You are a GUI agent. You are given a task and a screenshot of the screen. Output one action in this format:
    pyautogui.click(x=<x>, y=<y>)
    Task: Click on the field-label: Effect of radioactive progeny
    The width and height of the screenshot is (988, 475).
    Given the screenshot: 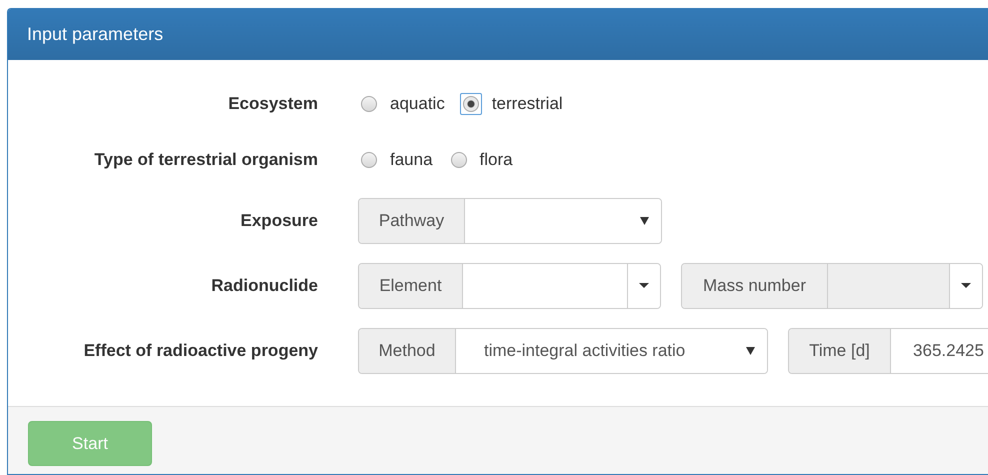 What is the action you would take?
    pyautogui.click(x=200, y=350)
    